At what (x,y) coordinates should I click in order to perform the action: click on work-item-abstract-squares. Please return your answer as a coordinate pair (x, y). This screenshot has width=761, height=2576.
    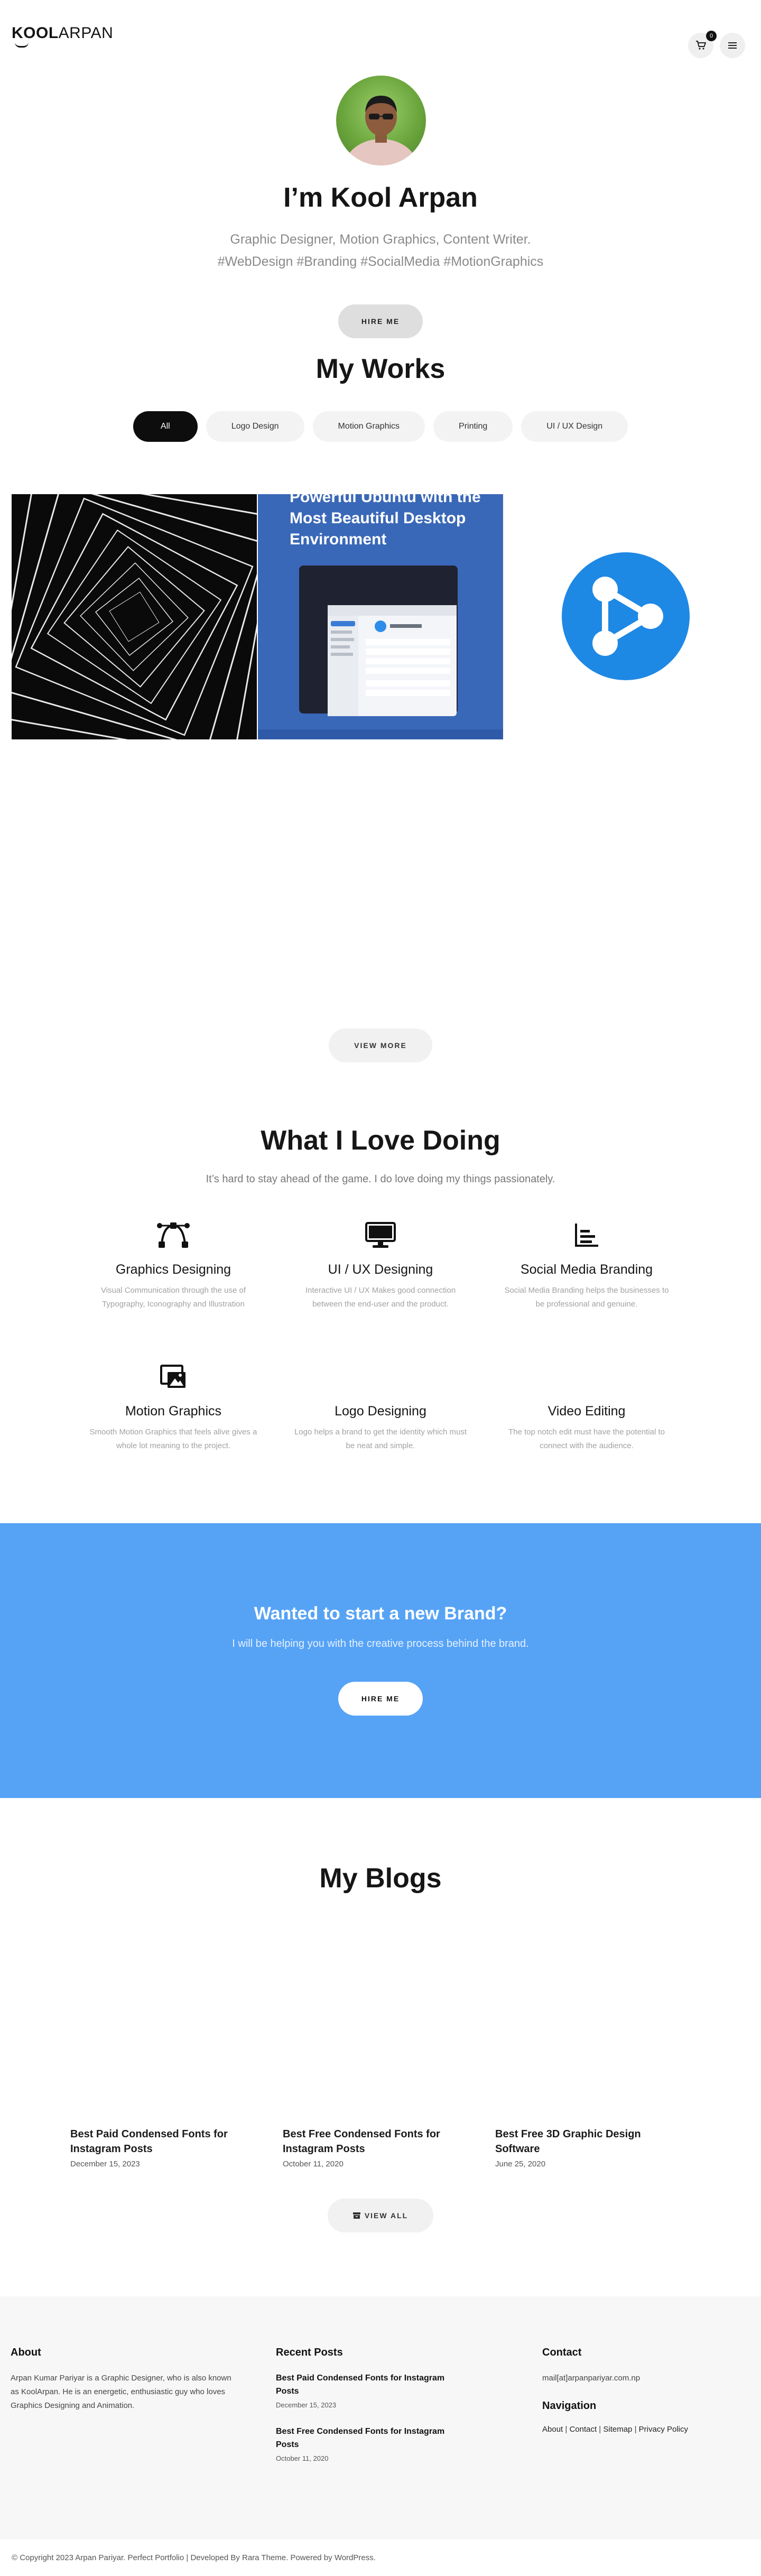
    Looking at the image, I should click on (135, 616).